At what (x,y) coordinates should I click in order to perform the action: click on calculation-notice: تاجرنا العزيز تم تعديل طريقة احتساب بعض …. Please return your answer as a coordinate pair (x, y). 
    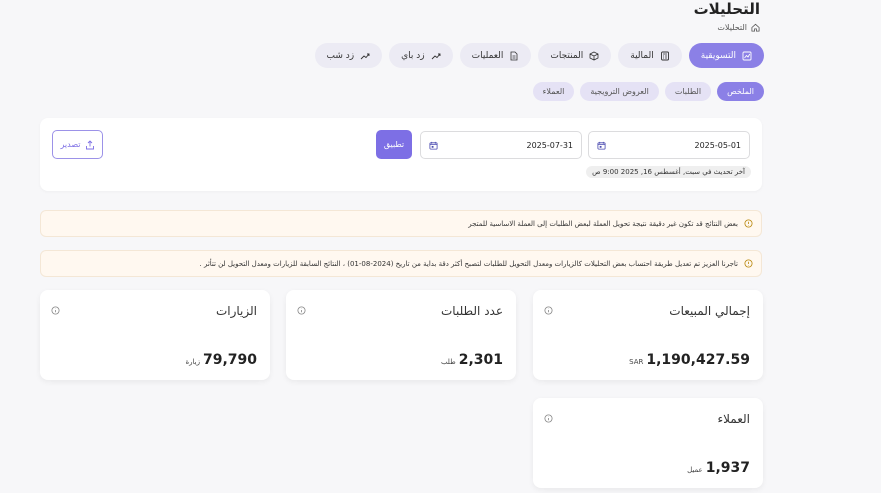
    Looking at the image, I should click on (401, 263).